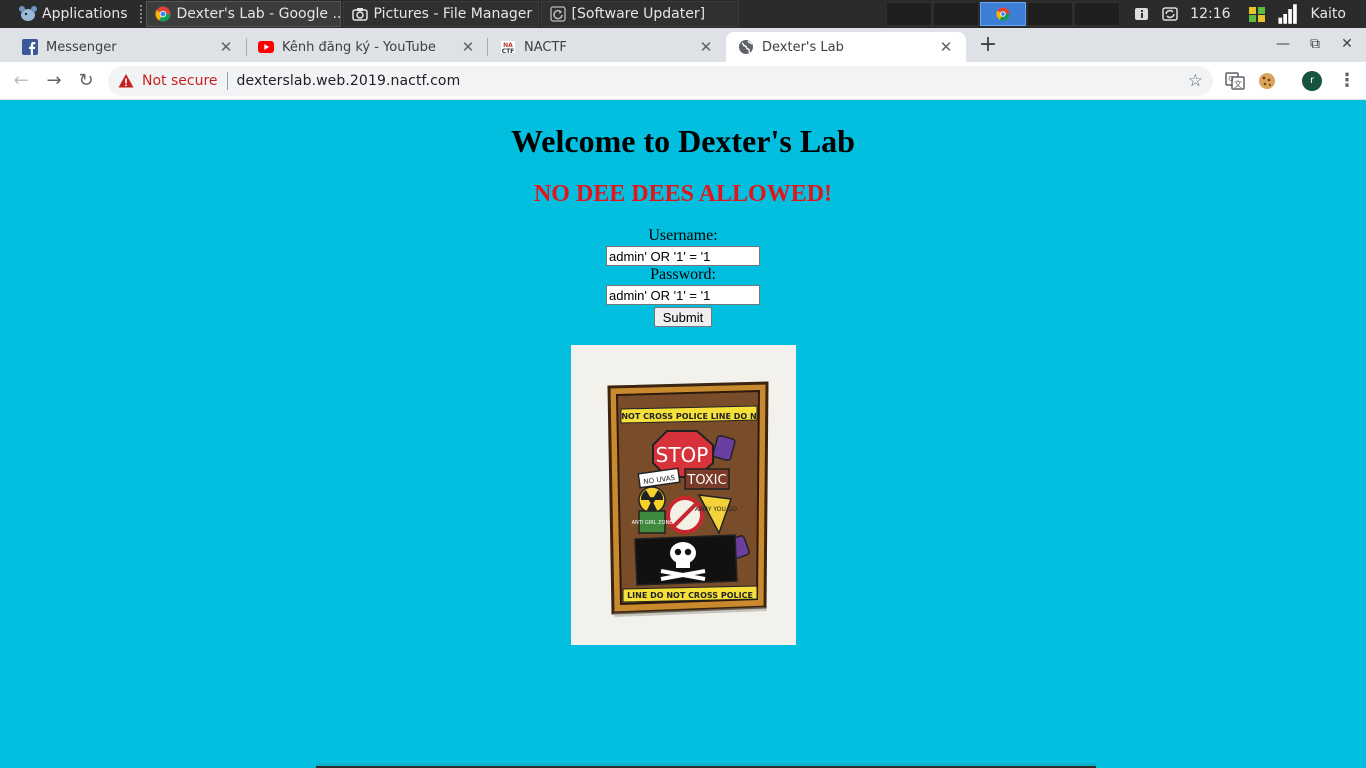 The width and height of the screenshot is (1366, 768). Describe the element at coordinates (746, 47) in the screenshot. I see `globe-icon` at that location.